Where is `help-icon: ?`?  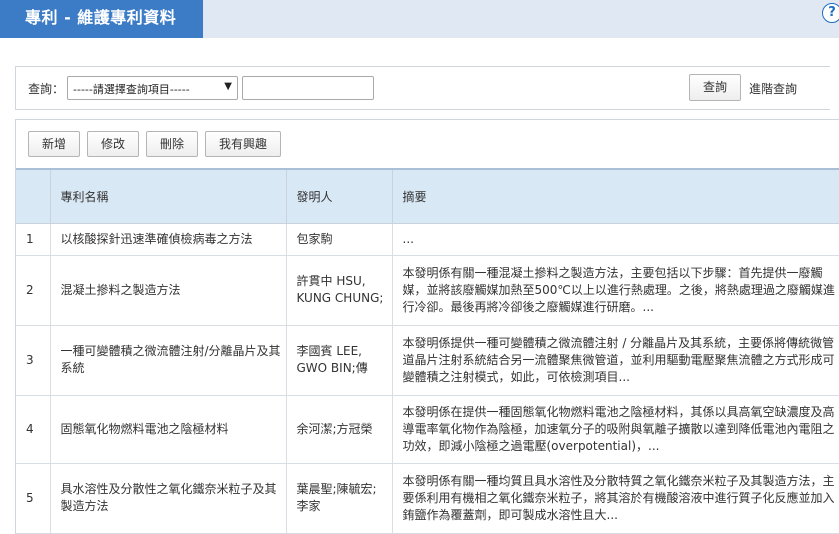
help-icon: ? is located at coordinates (830, 13).